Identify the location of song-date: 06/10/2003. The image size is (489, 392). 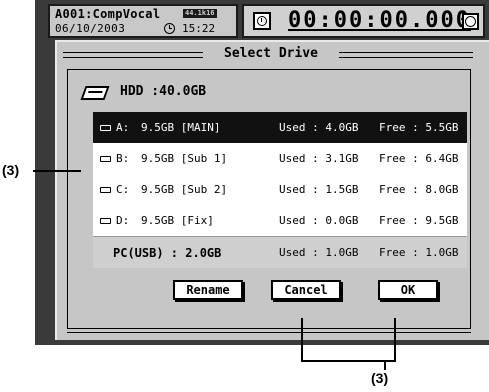
(90, 28).